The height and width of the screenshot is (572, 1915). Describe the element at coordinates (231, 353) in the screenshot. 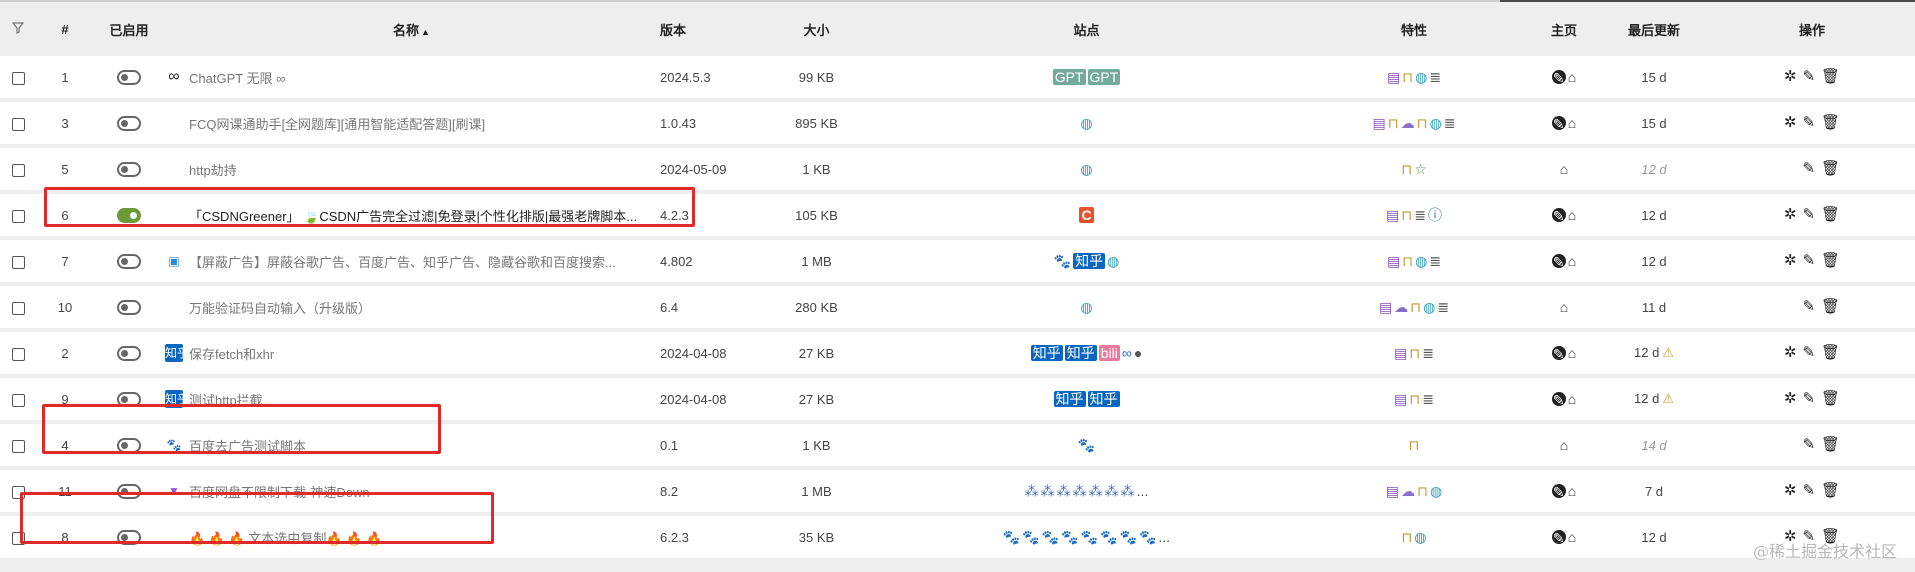

I see `script-name: 保存fetch和xhr` at that location.